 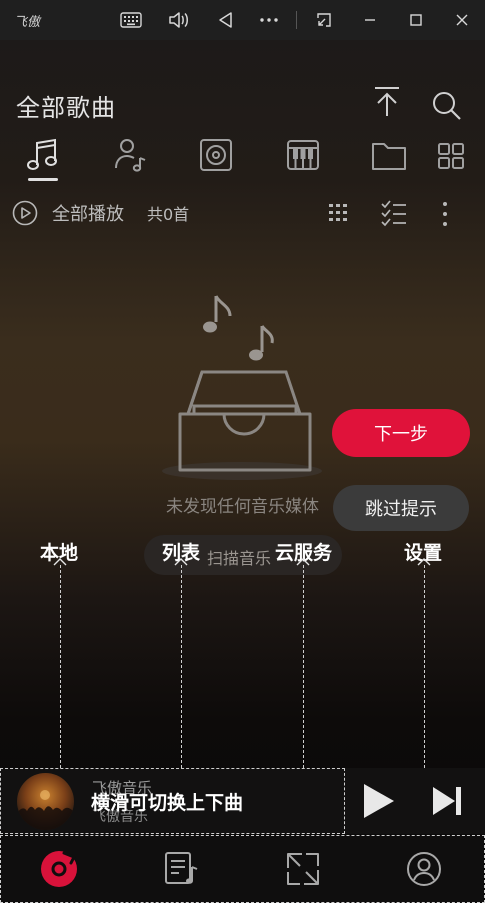 I want to click on play-all-button: 全部播放, so click(x=88, y=213).